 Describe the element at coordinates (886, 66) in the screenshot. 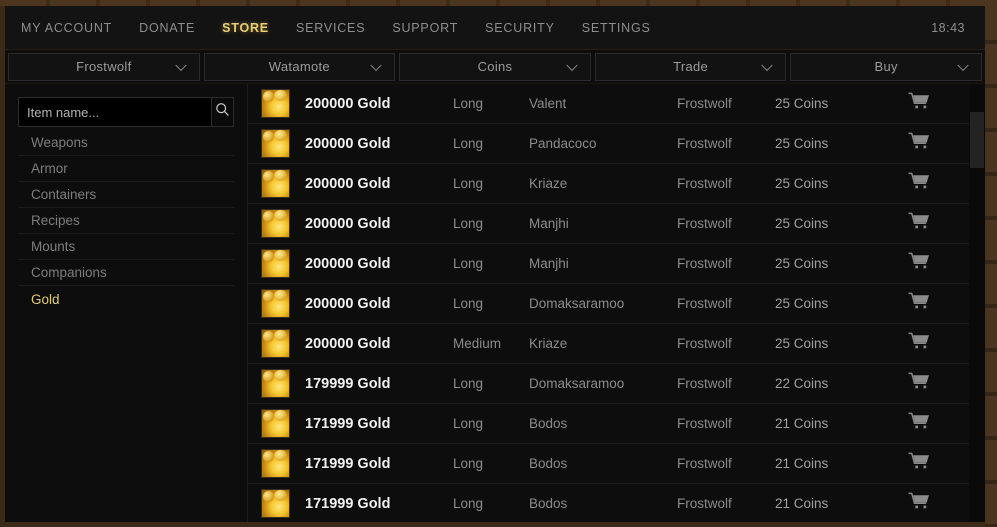

I see `action-filter: Buy` at that location.